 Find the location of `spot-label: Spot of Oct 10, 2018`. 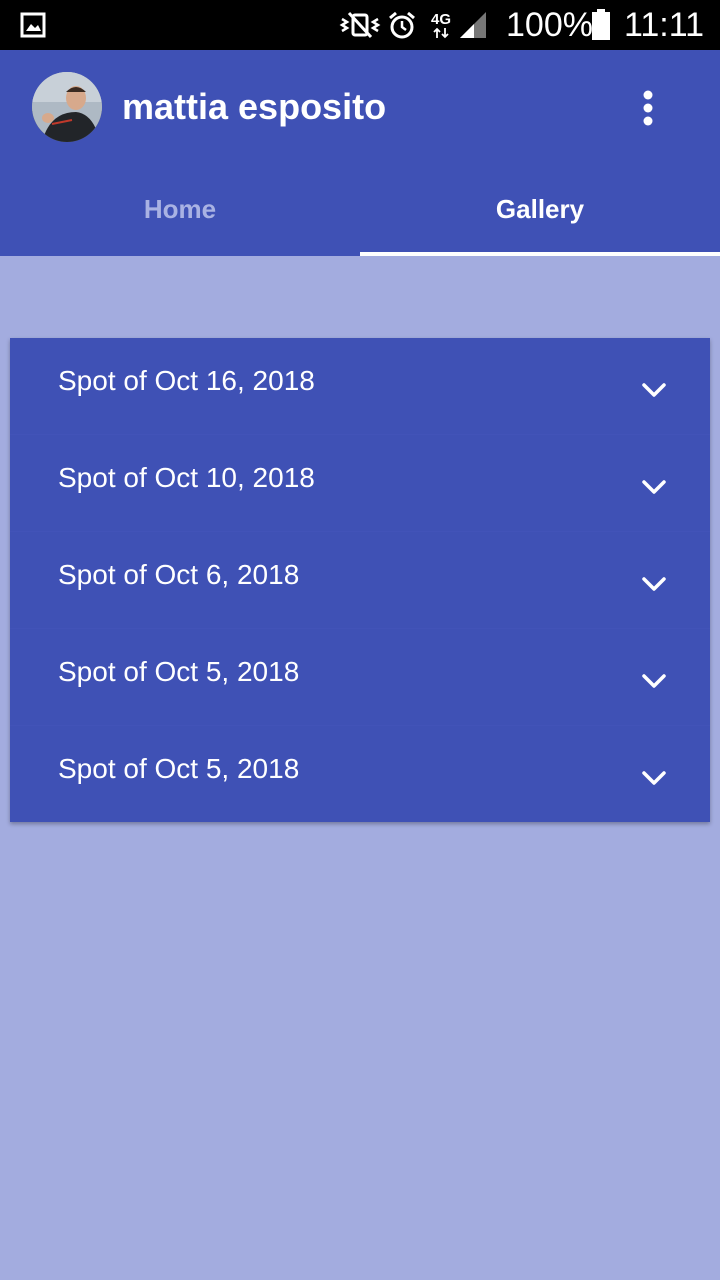

spot-label: Spot of Oct 10, 2018 is located at coordinates (186, 477).